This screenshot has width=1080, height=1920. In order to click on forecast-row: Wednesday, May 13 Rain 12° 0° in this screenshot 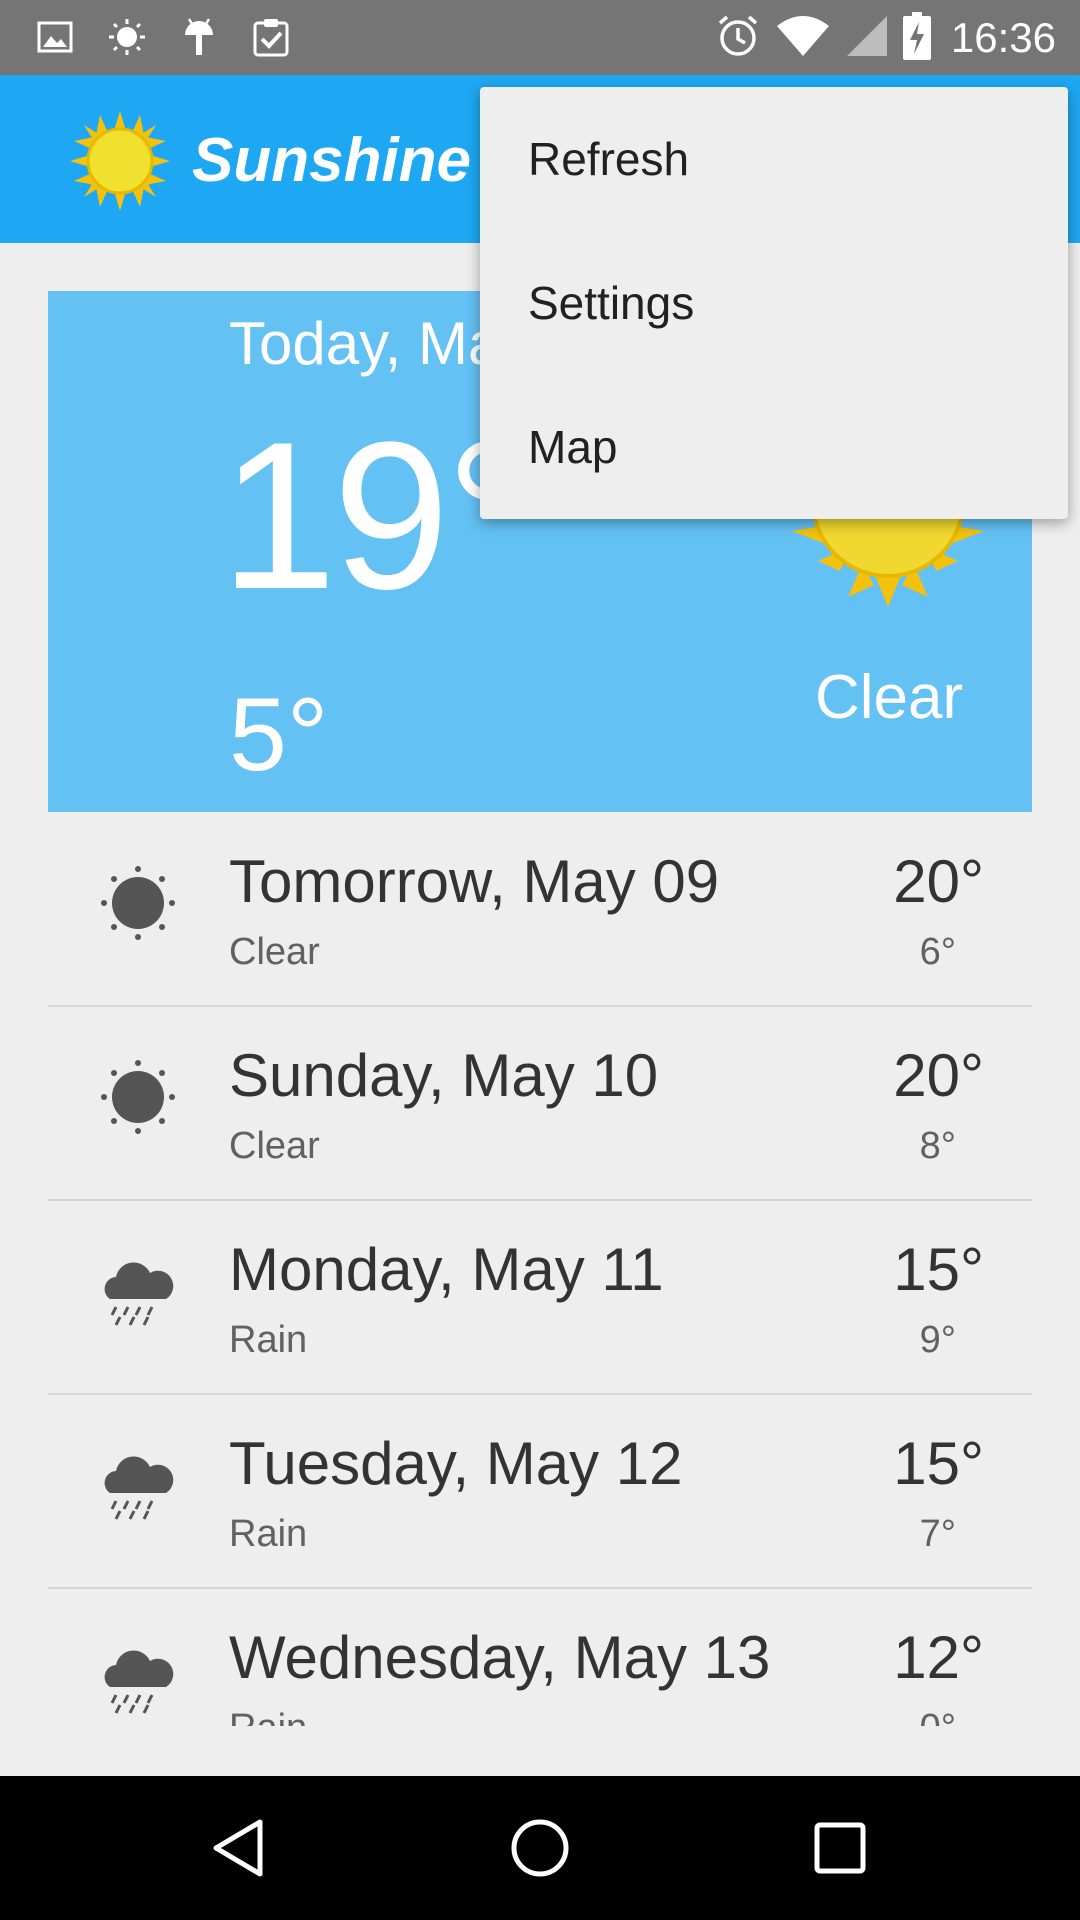, I will do `click(540, 1657)`.